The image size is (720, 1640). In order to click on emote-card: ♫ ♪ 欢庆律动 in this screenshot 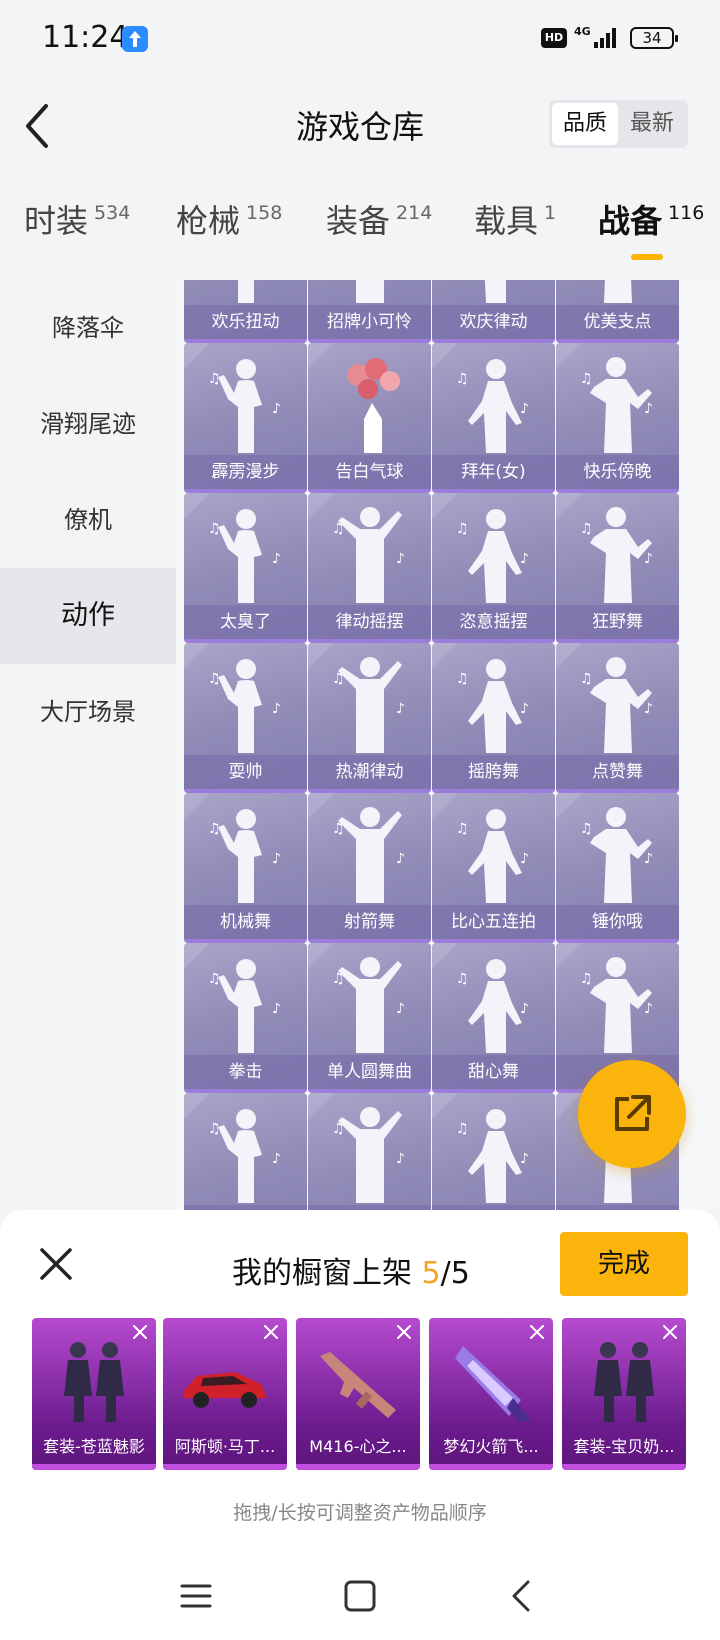, I will do `click(493, 311)`.